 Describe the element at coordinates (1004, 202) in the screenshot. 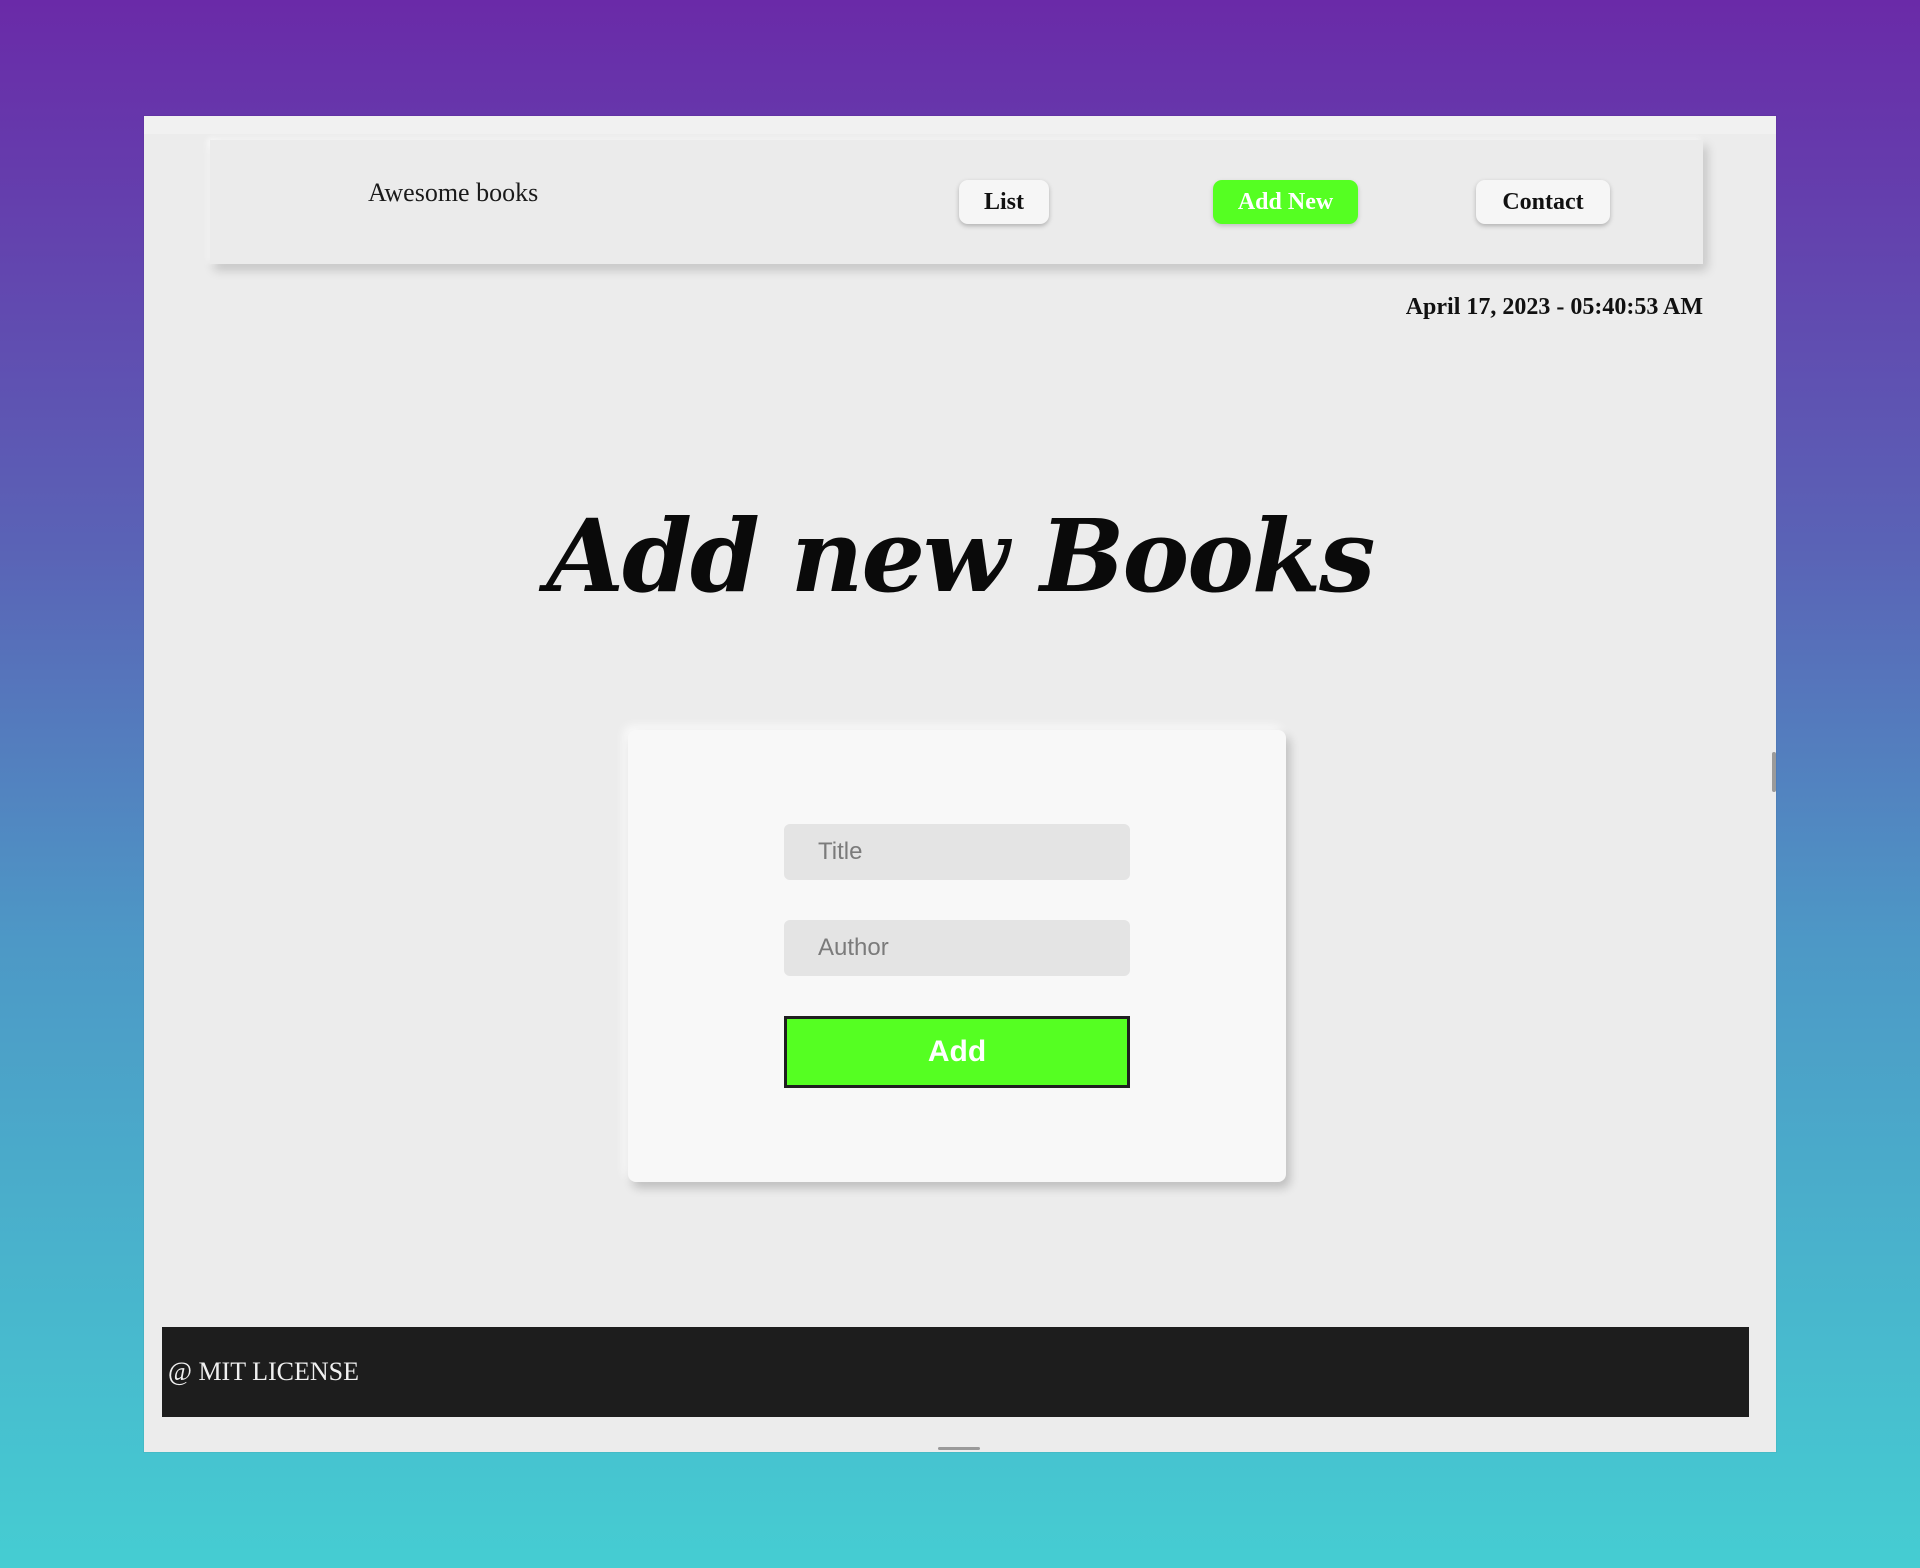

I see `nav-list-button: List` at that location.